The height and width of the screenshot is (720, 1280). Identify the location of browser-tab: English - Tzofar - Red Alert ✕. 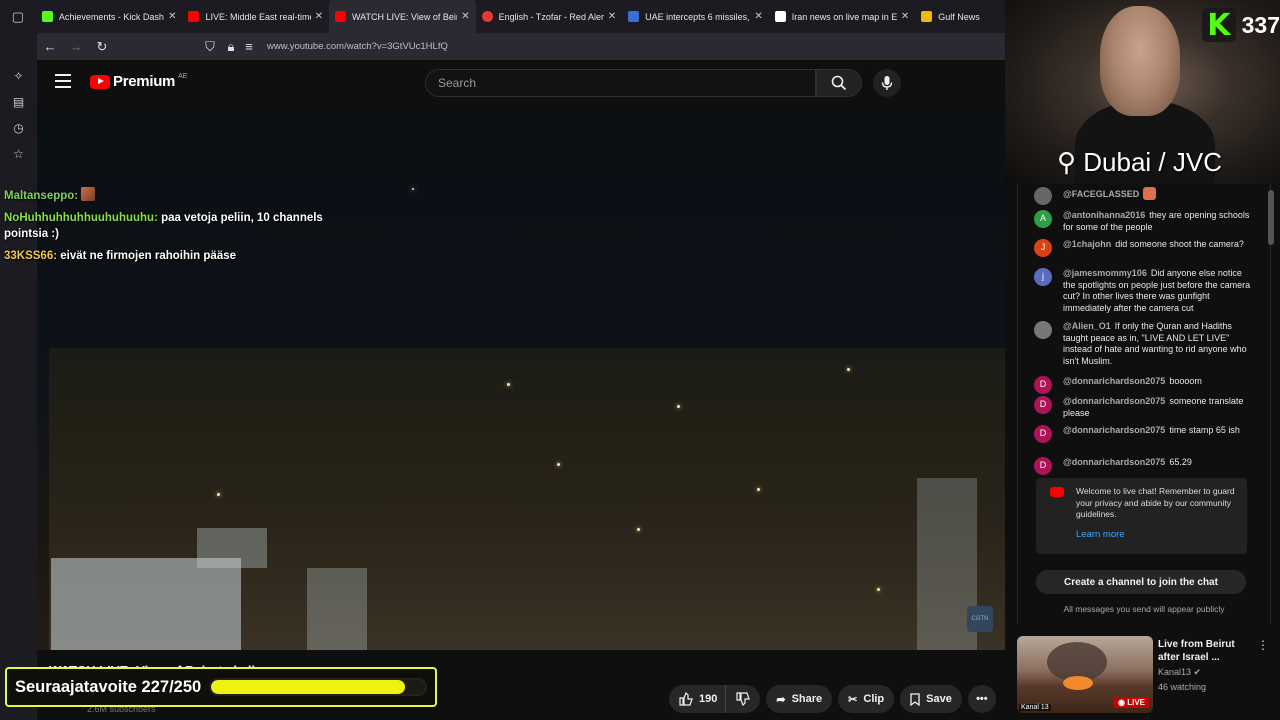
(549, 16).